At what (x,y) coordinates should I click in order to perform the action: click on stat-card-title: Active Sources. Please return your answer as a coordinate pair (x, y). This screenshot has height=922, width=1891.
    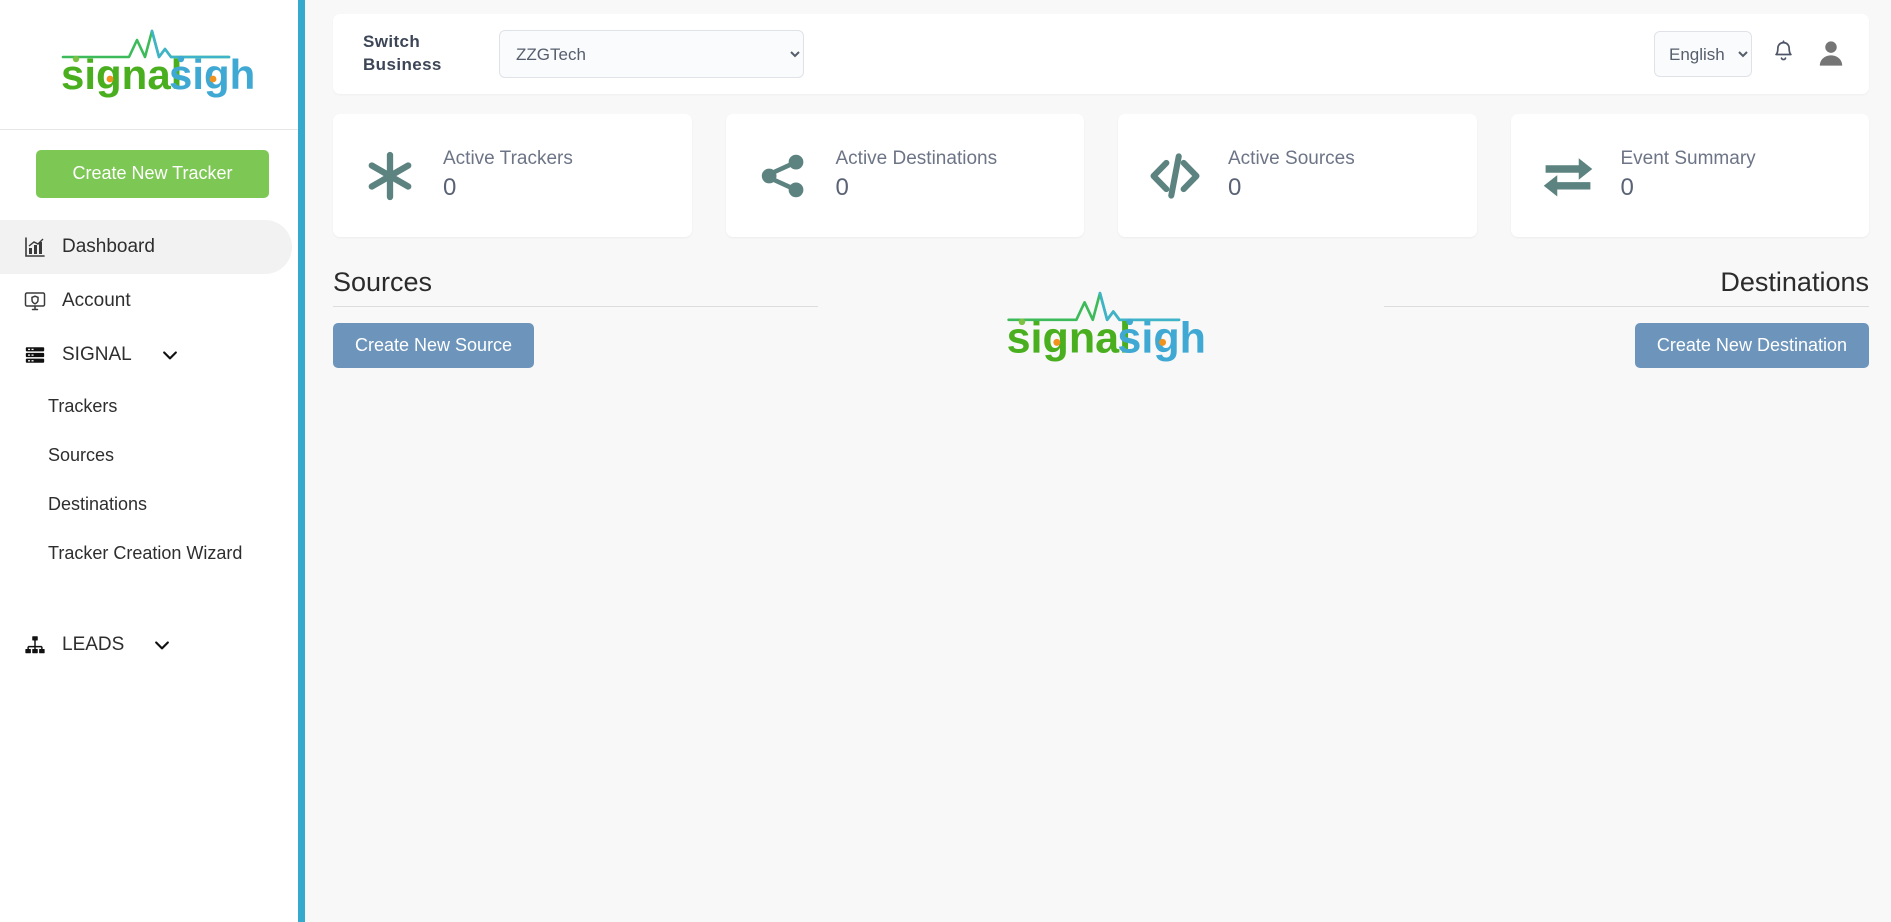
    Looking at the image, I should click on (1291, 159).